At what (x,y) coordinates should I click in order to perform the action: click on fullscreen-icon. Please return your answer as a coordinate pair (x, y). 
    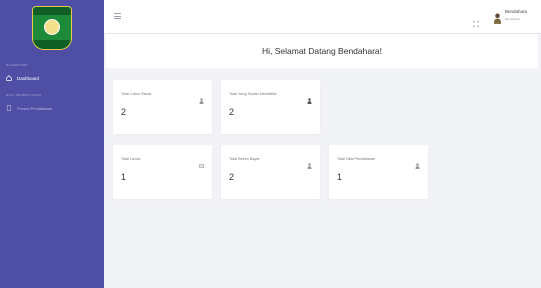
    Looking at the image, I should click on (476, 20).